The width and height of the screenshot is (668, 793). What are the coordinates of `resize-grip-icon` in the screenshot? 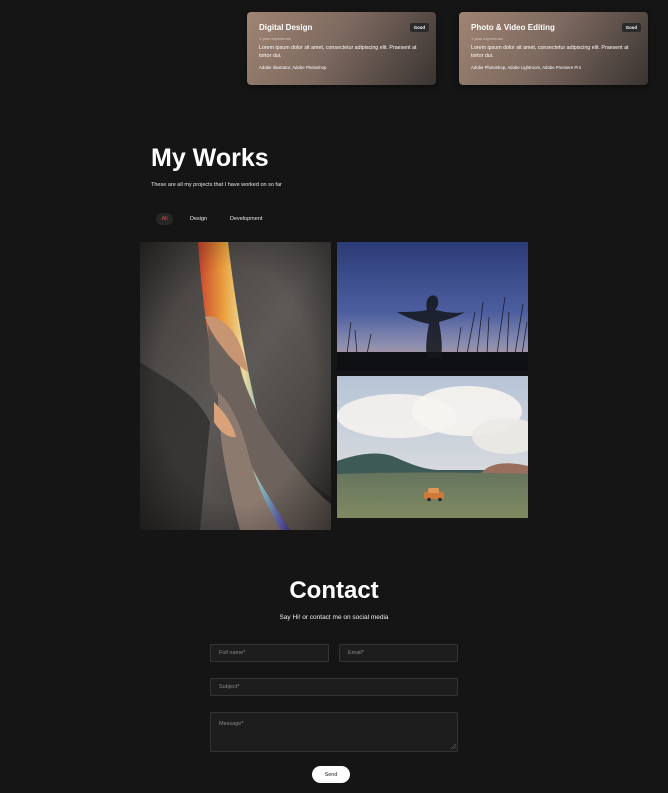 It's located at (453, 746).